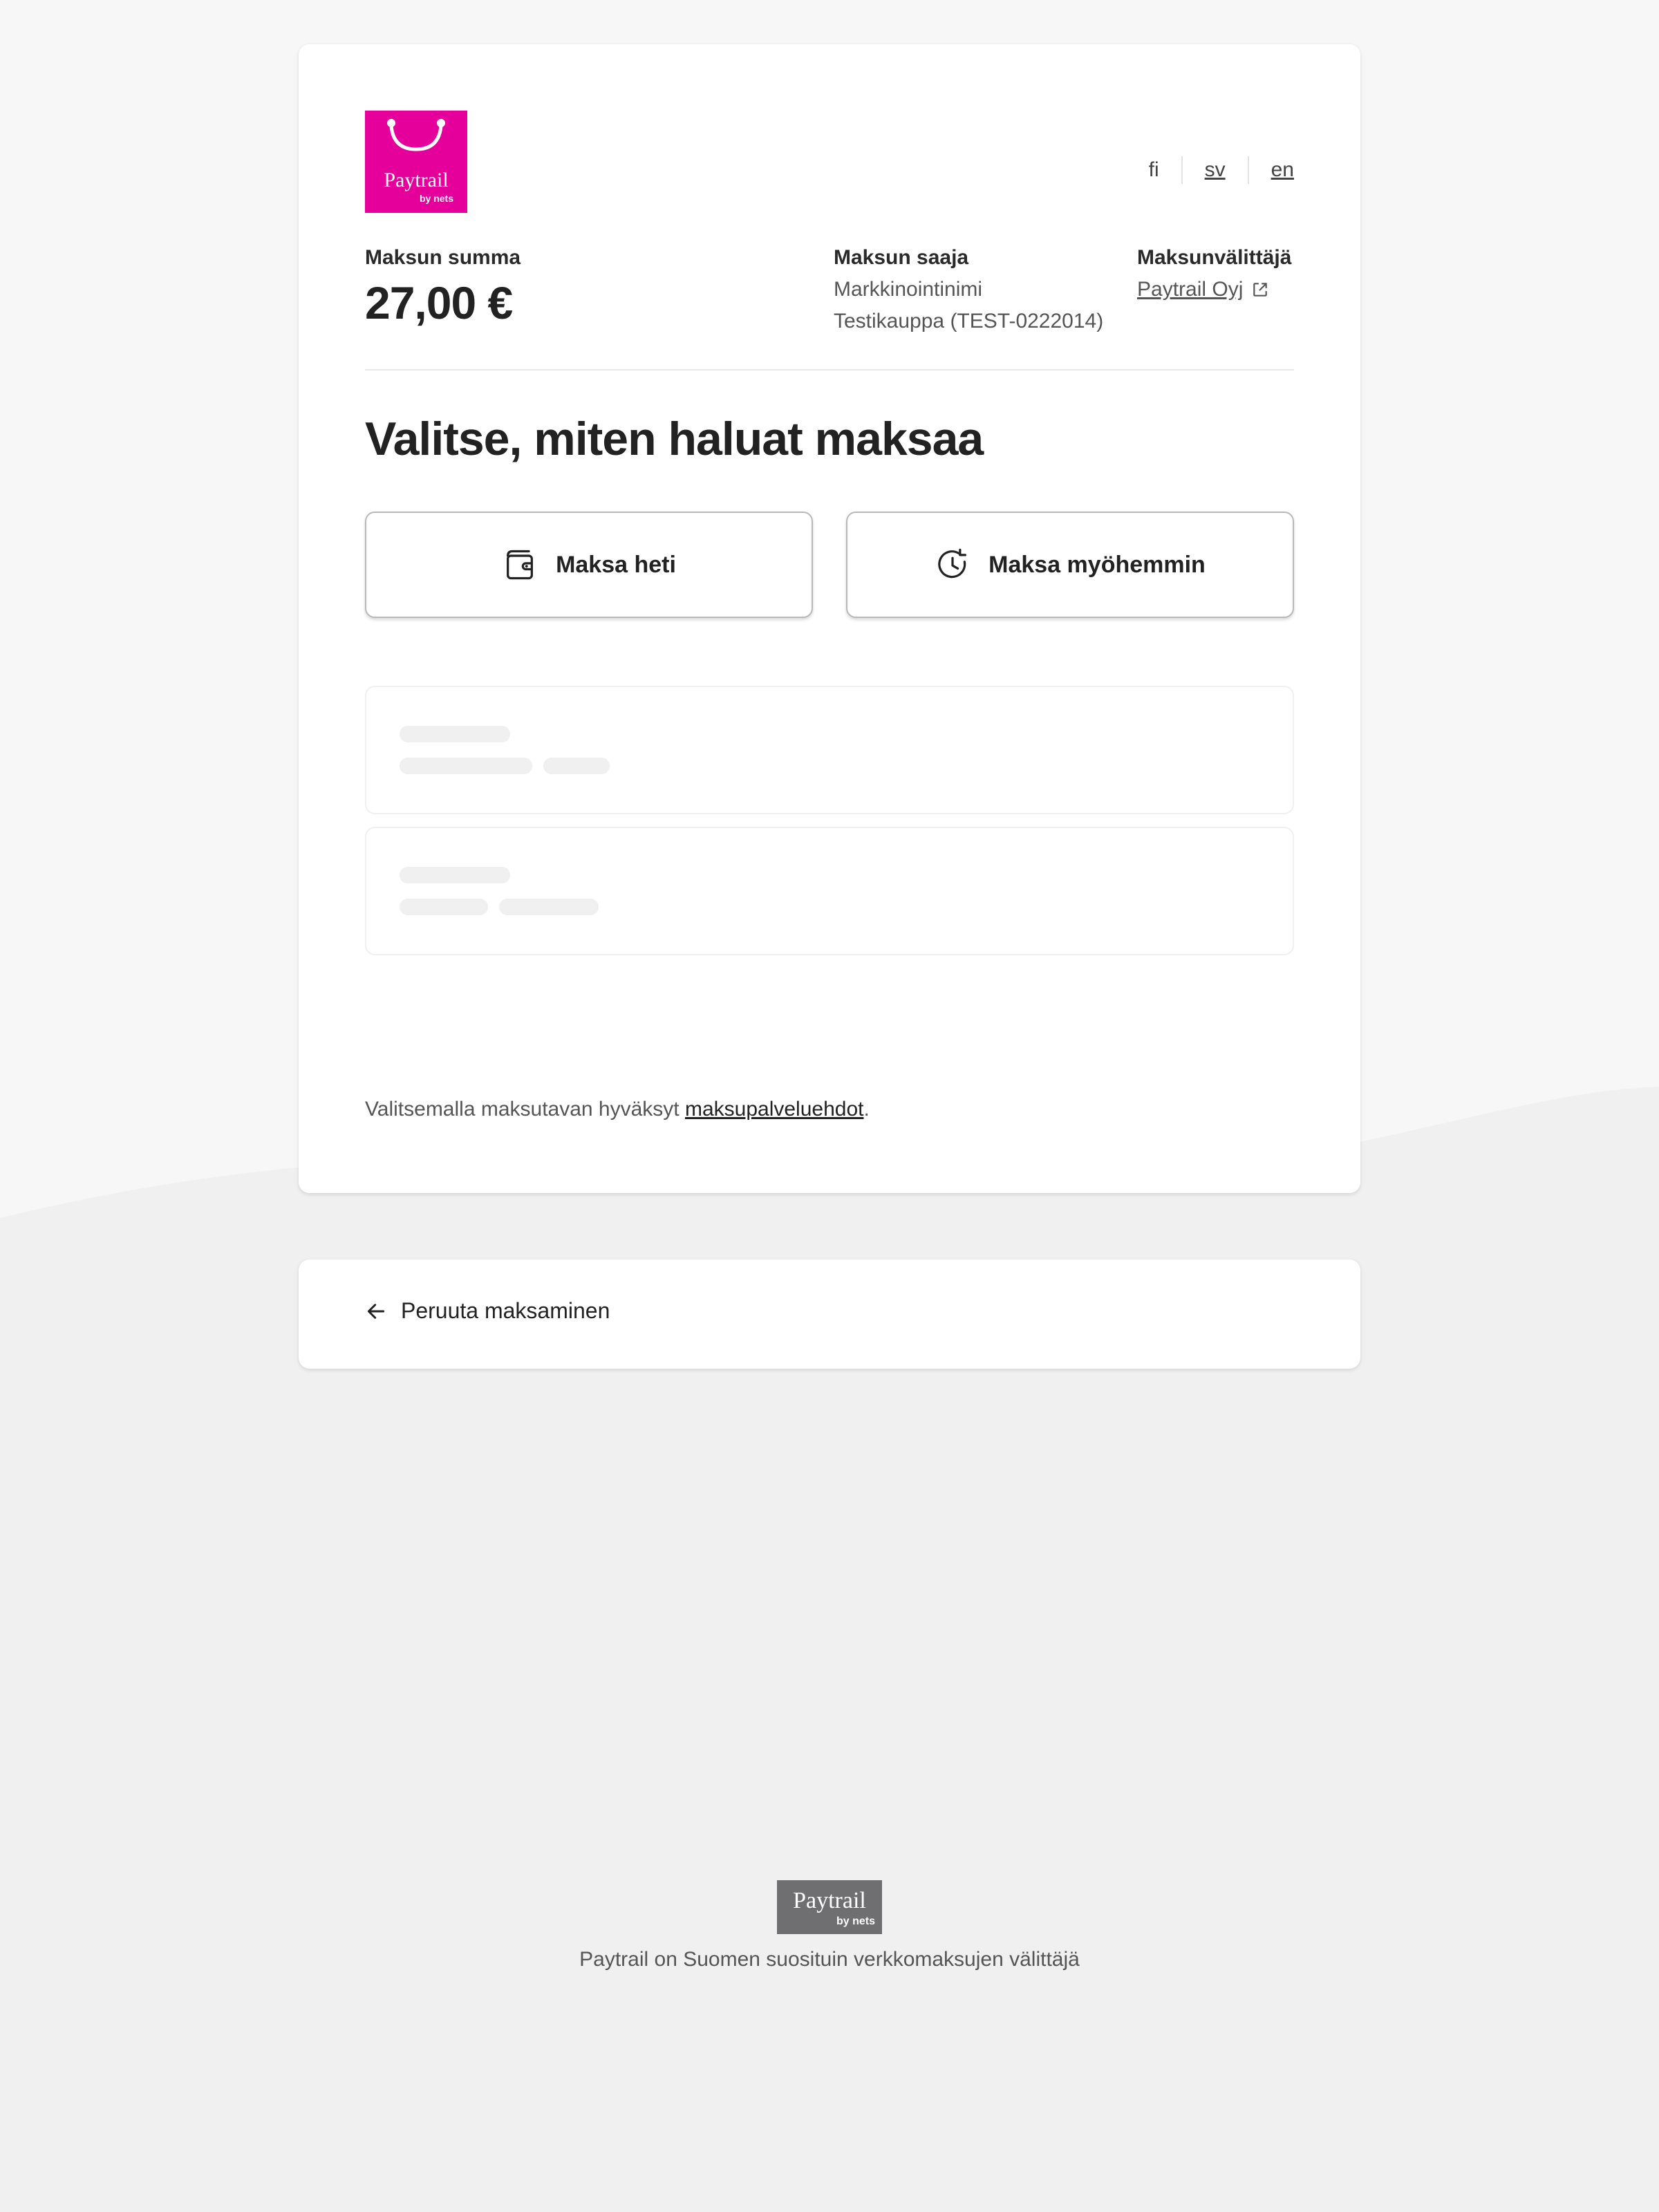 Image resolution: width=1659 pixels, height=2212 pixels. Describe the element at coordinates (901, 257) in the screenshot. I see `payee-label: Maksun saaja` at that location.